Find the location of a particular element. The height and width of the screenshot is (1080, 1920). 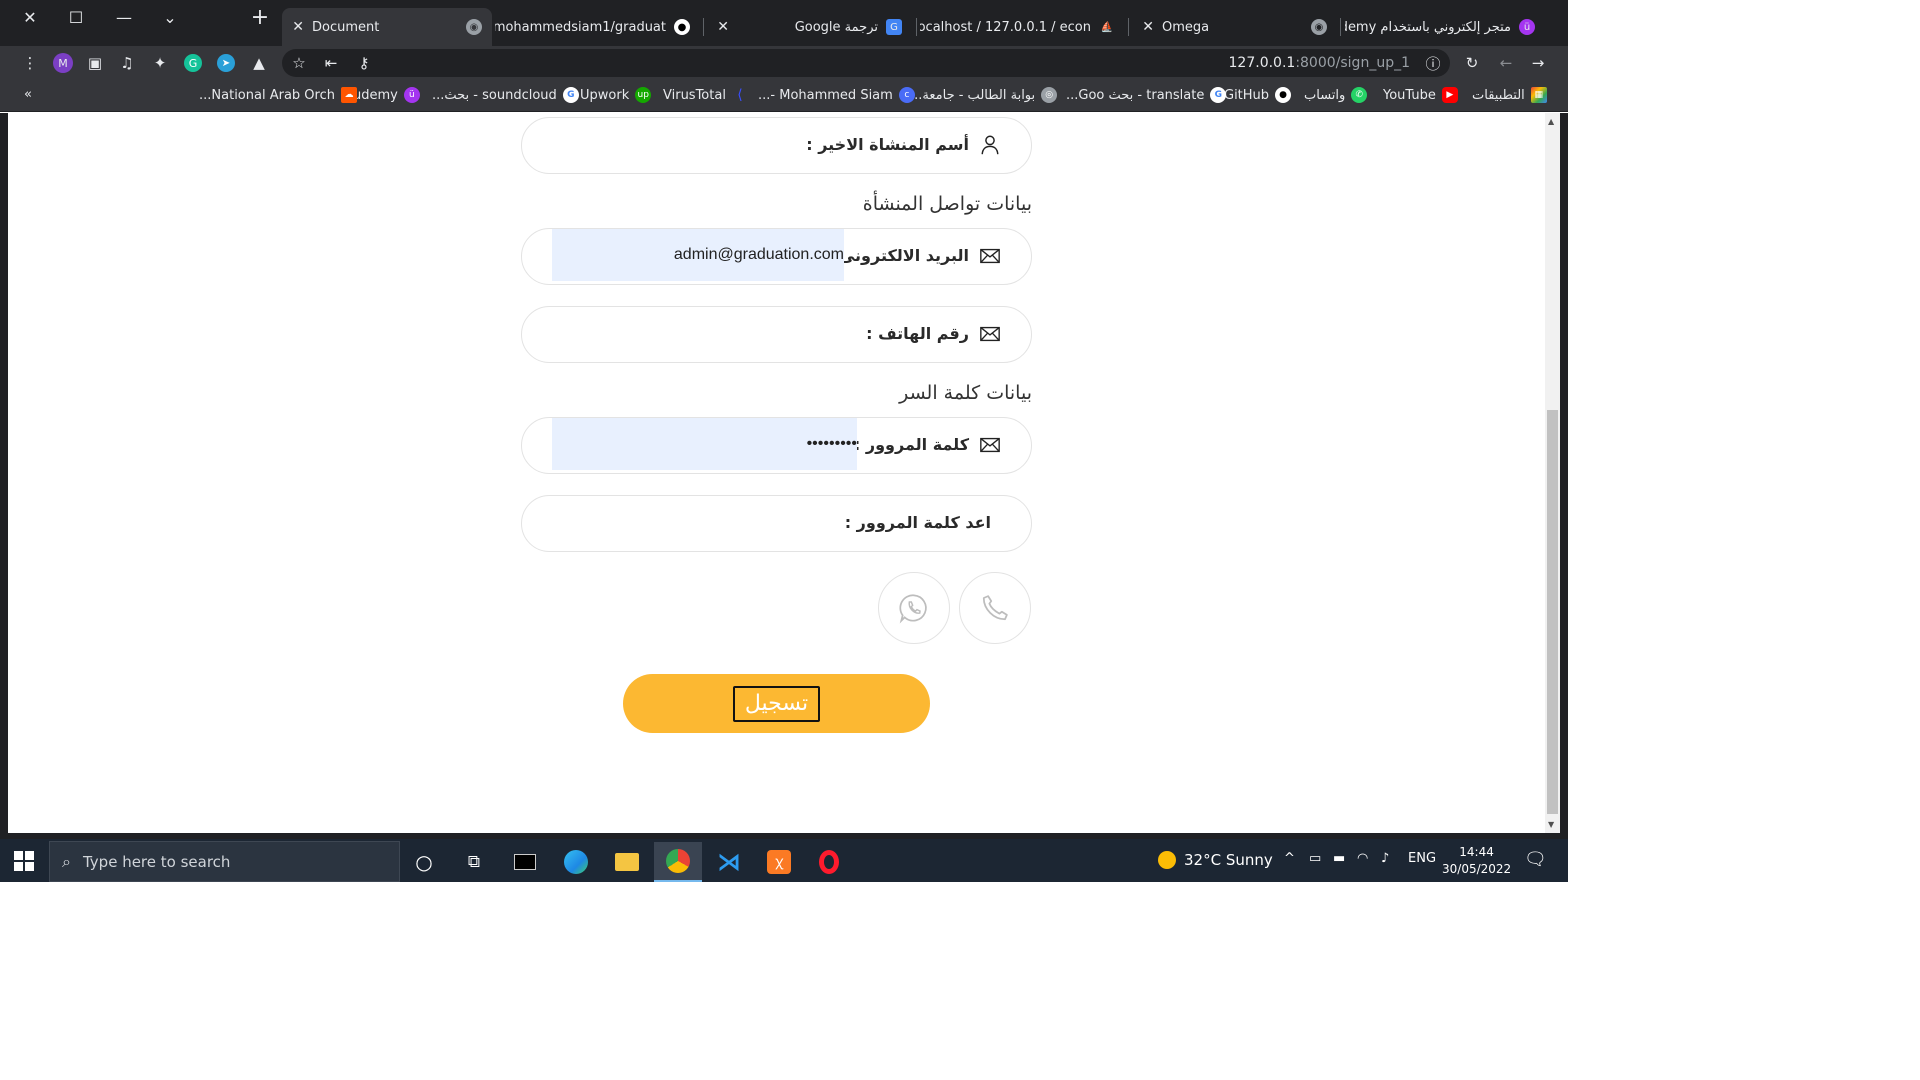

register-button-label: تسجيل is located at coordinates (776, 703).